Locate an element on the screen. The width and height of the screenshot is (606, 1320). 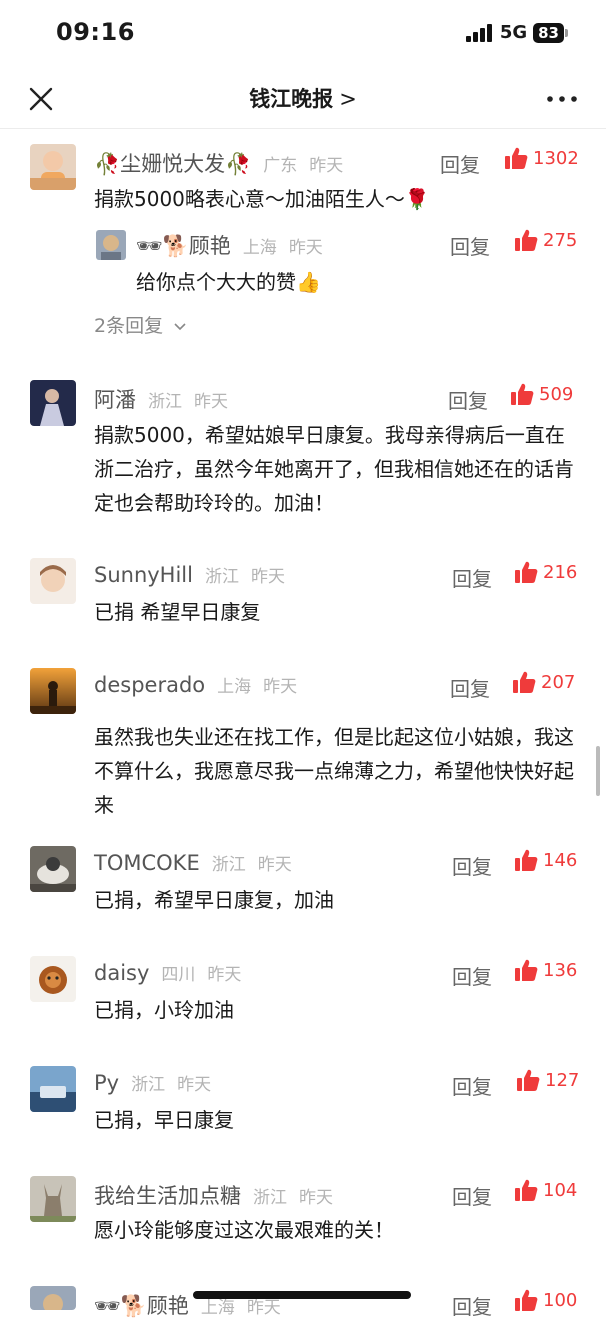
comment-header: 🕶🐕顾艳 上海 昨天 is located at coordinates (229, 245).